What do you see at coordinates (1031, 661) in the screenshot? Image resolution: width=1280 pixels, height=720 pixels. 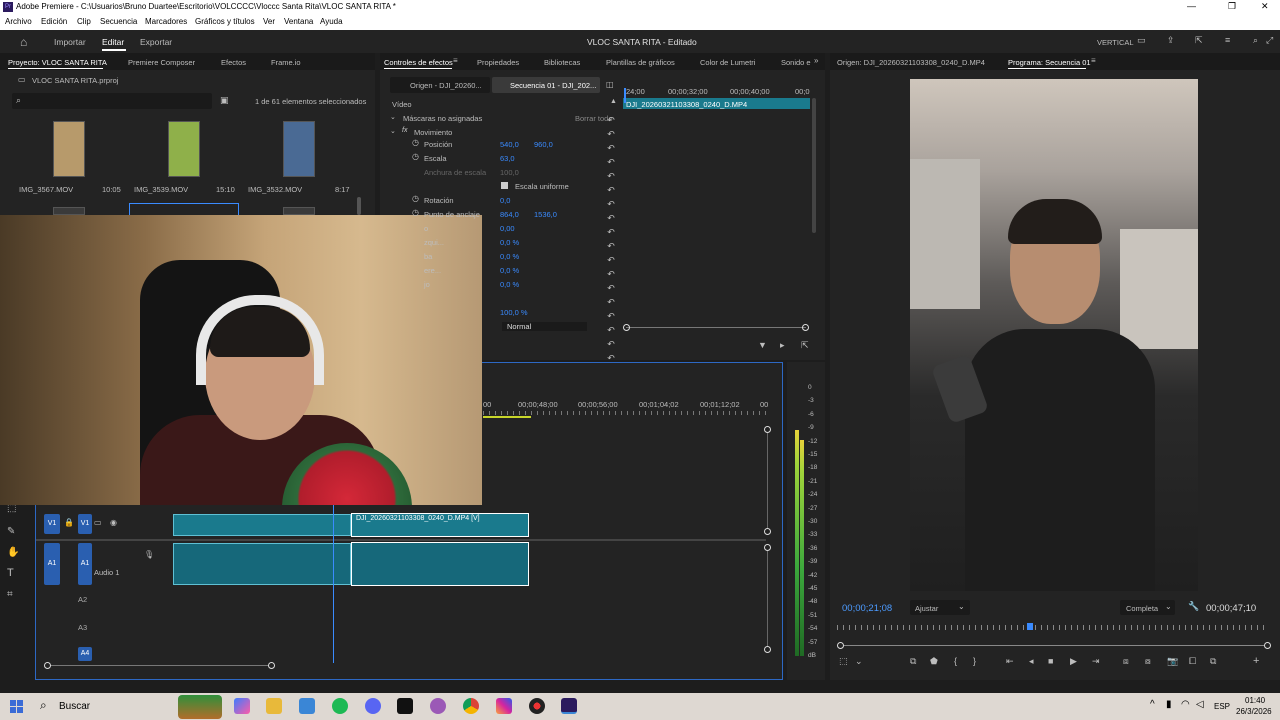 I see `step-back-icon: ◂` at bounding box center [1031, 661].